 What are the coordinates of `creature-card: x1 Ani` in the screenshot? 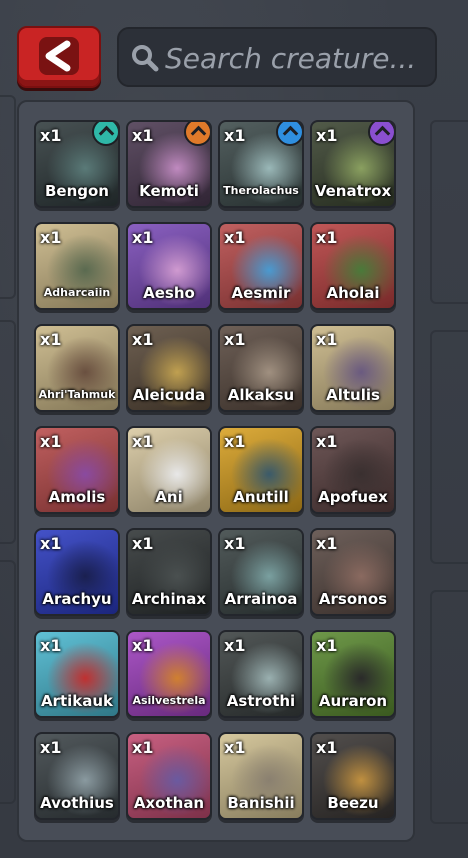 It's located at (169, 470).